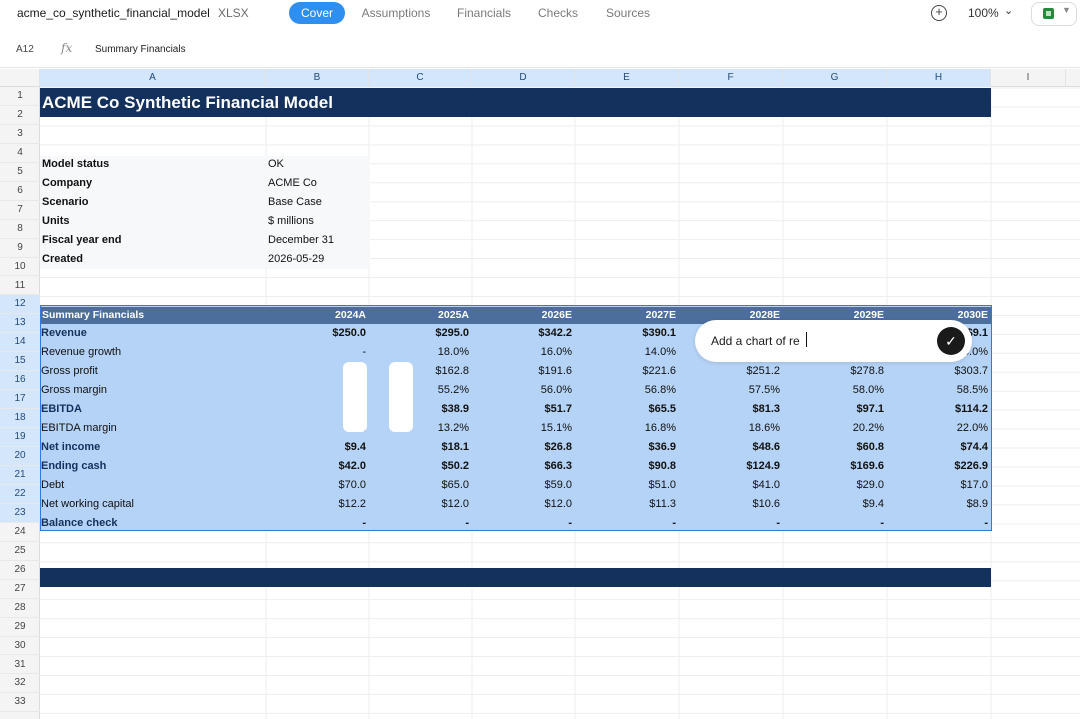 This screenshot has width=1080, height=719. I want to click on column-header-h: H, so click(939, 78).